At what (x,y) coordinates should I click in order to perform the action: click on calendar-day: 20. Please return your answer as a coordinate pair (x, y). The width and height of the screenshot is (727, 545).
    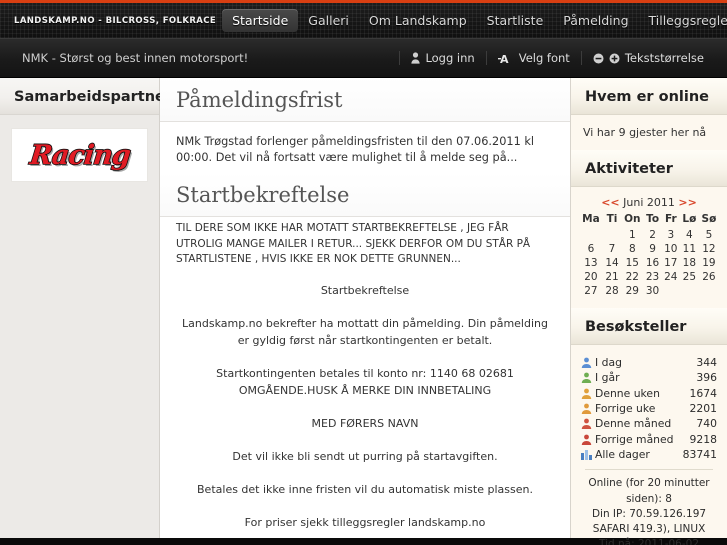
    Looking at the image, I should click on (591, 277).